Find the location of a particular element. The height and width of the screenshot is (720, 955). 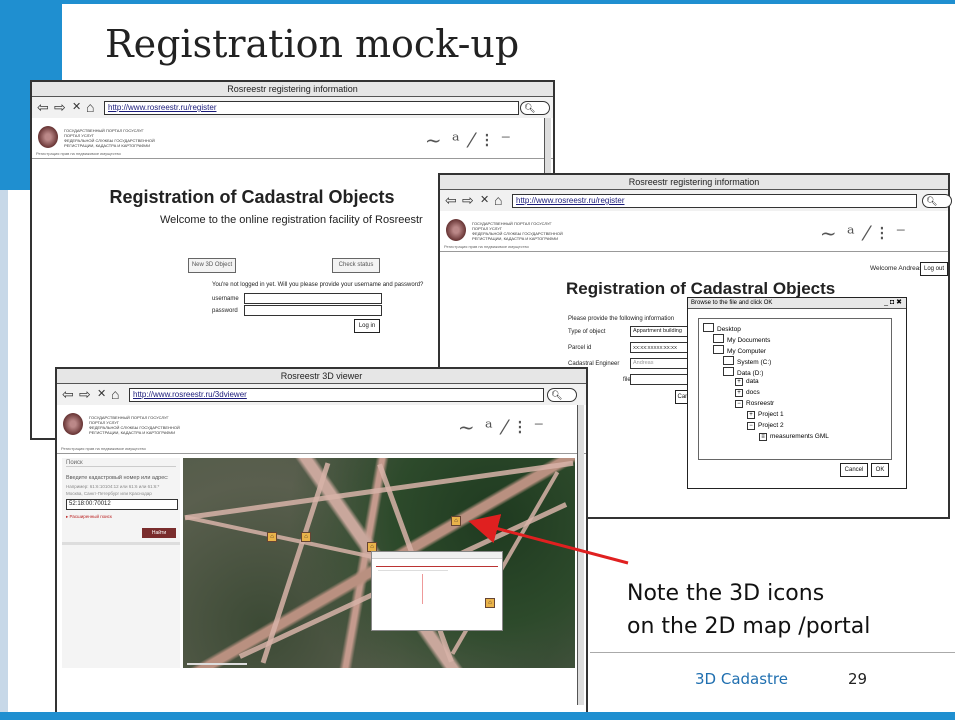

slide-top-line is located at coordinates (477, 2).